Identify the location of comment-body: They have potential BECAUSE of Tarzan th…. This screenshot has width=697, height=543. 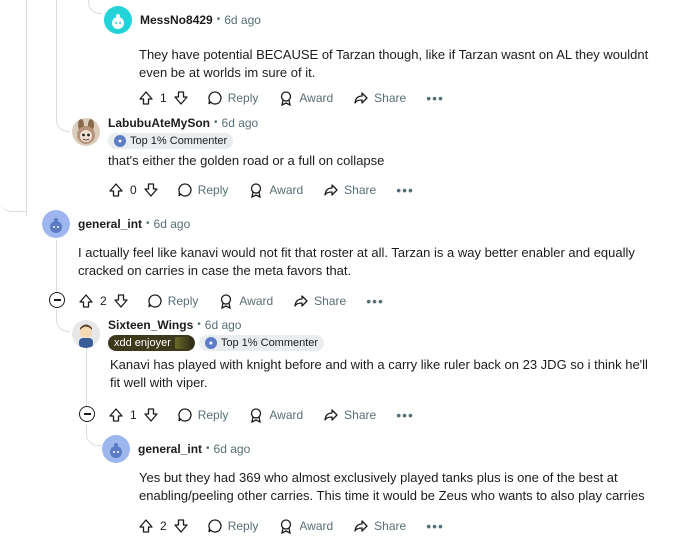
(394, 63).